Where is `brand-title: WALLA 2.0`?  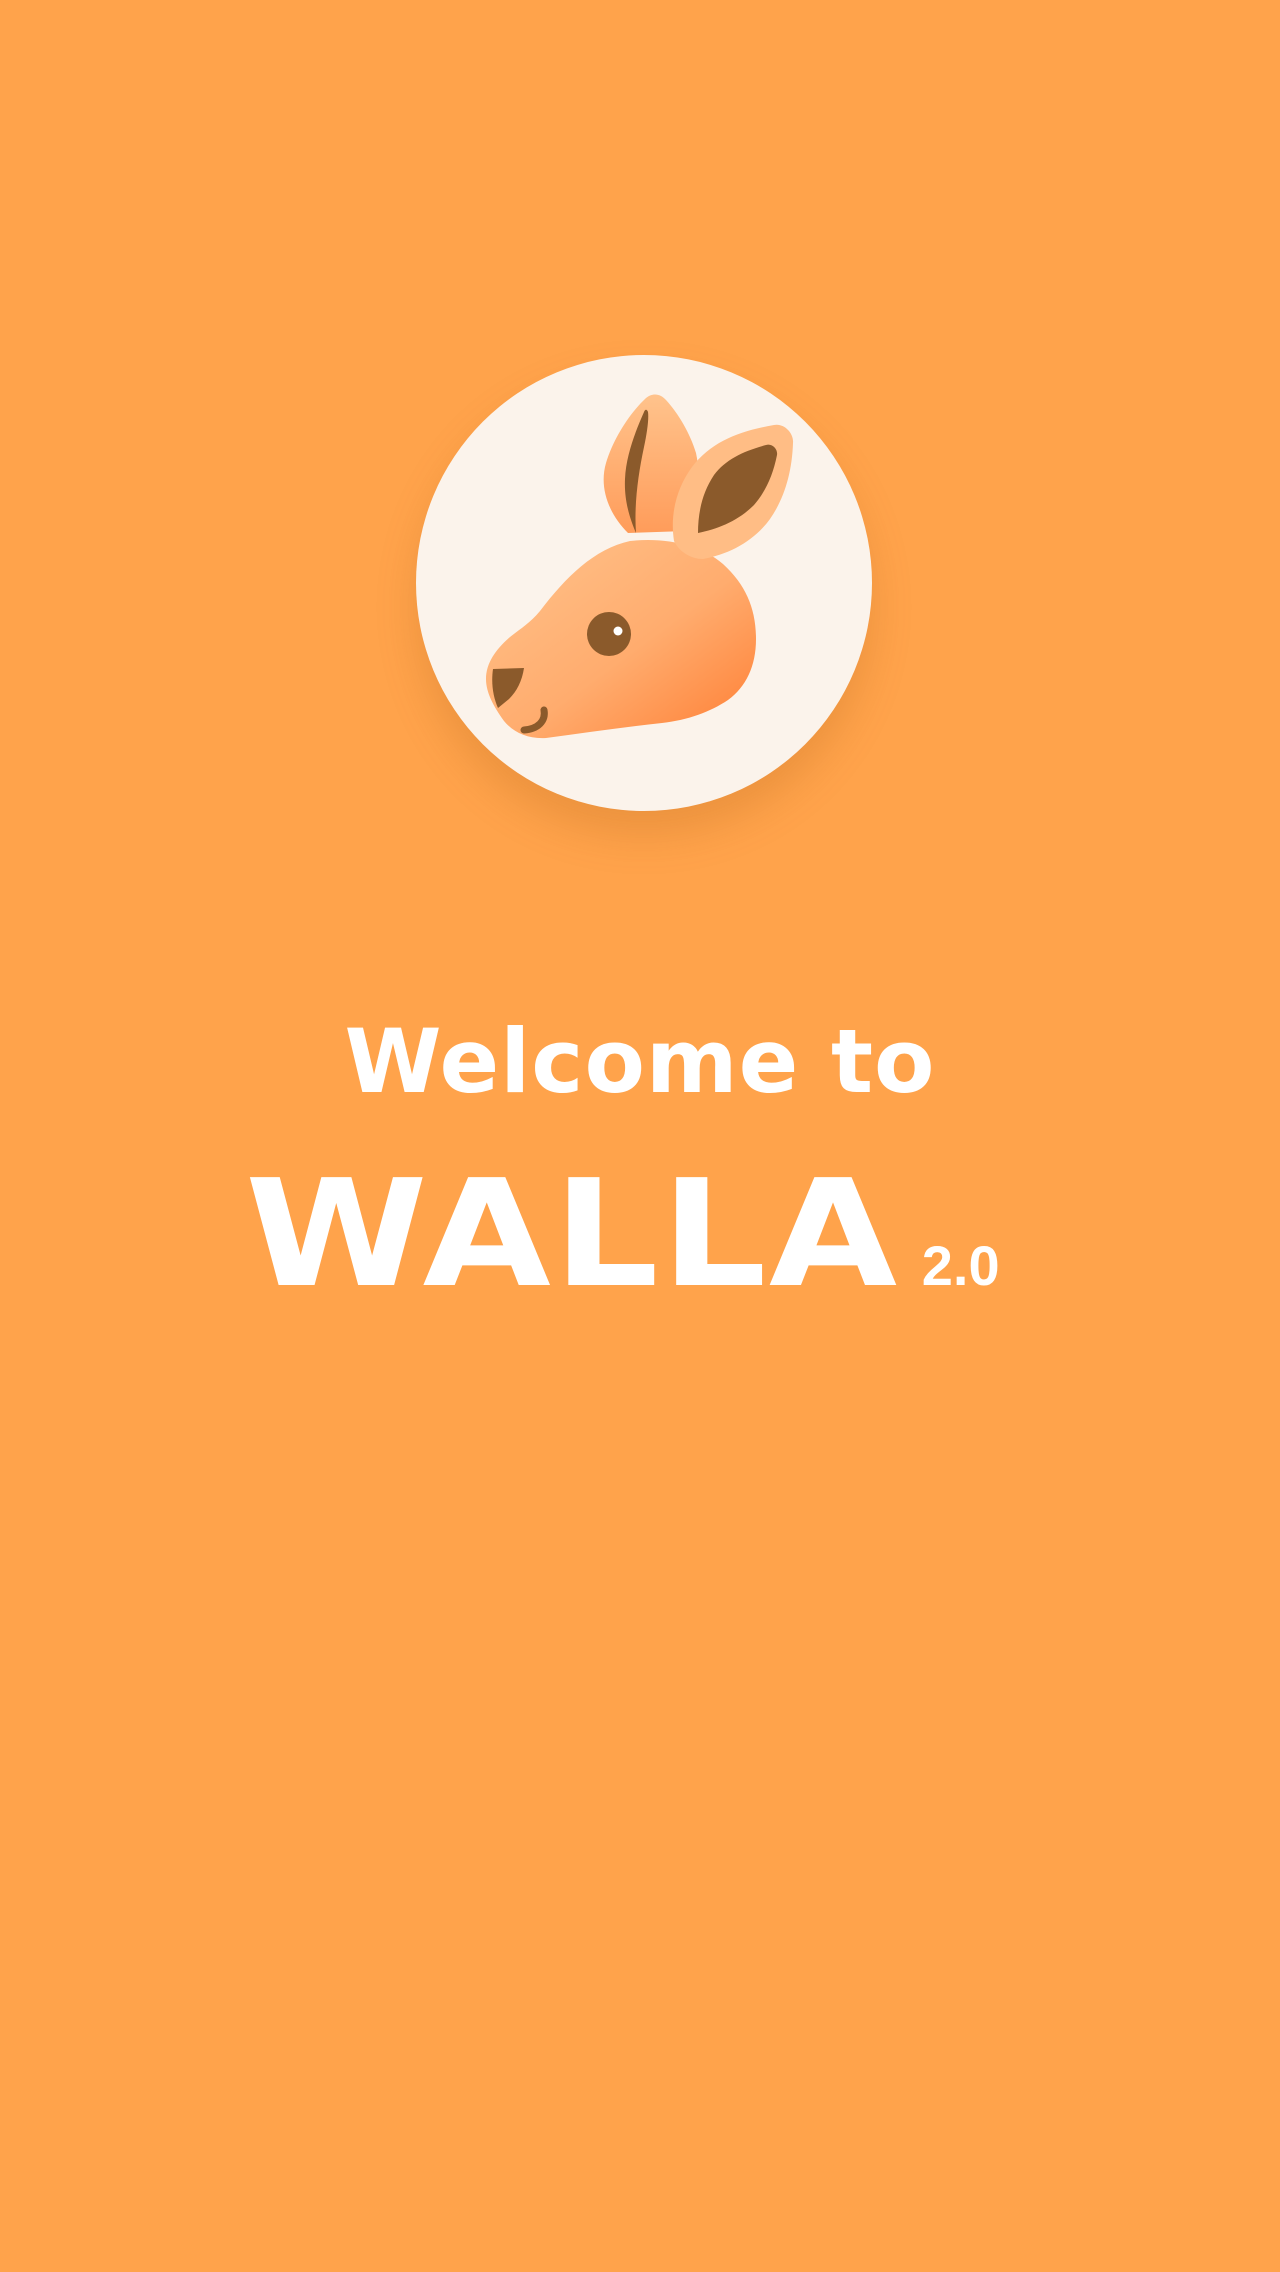
brand-title: WALLA 2.0 is located at coordinates (640, 1234).